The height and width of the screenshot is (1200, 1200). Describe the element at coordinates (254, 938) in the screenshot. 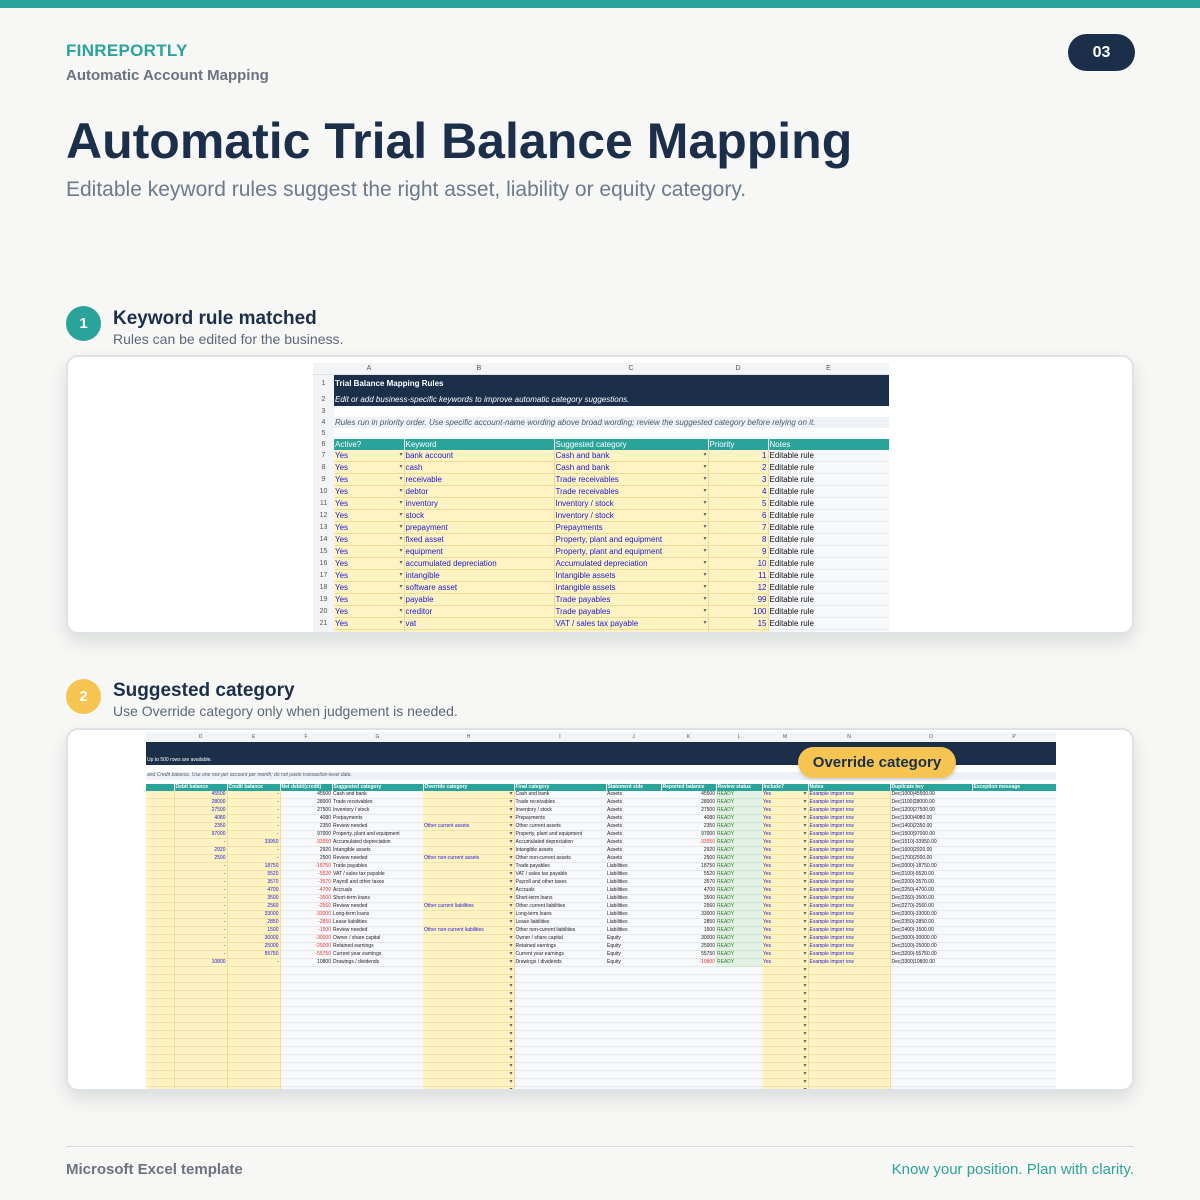

I see `credit-cell: 30000` at that location.